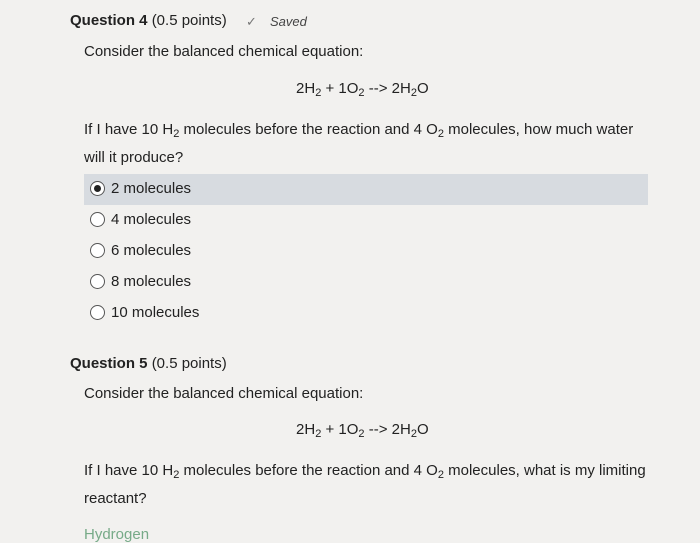 Image resolution: width=700 pixels, height=543 pixels. I want to click on question-5-first-choice: Hydrogen, so click(116, 534).